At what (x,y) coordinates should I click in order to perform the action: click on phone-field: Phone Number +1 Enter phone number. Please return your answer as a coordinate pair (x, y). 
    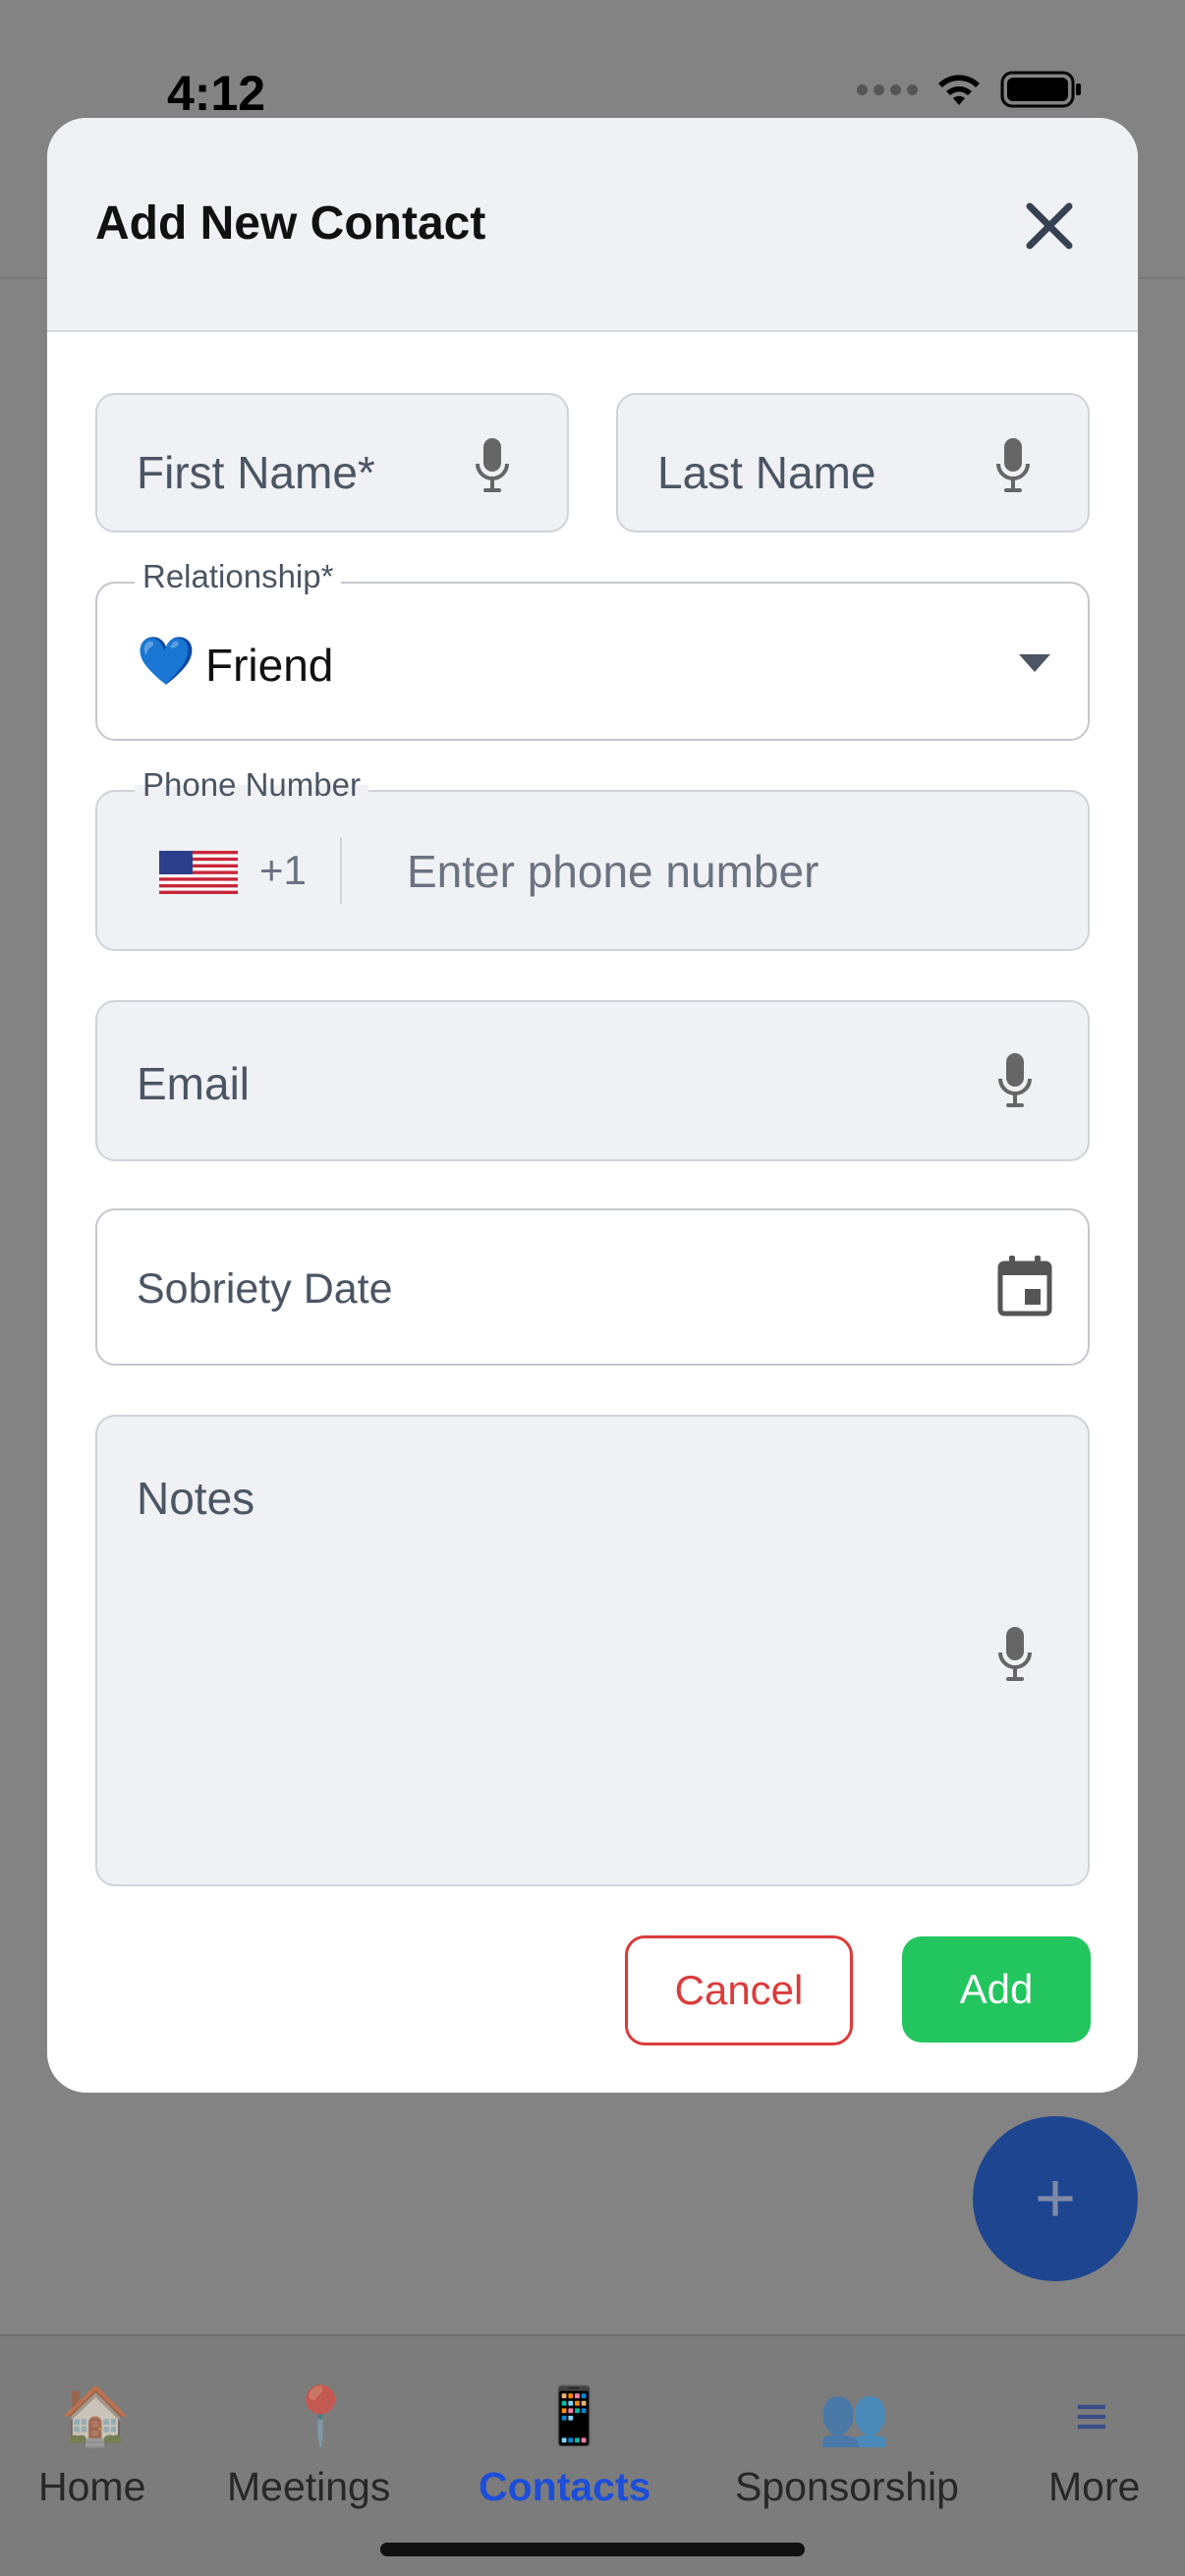
    Looking at the image, I should click on (592, 858).